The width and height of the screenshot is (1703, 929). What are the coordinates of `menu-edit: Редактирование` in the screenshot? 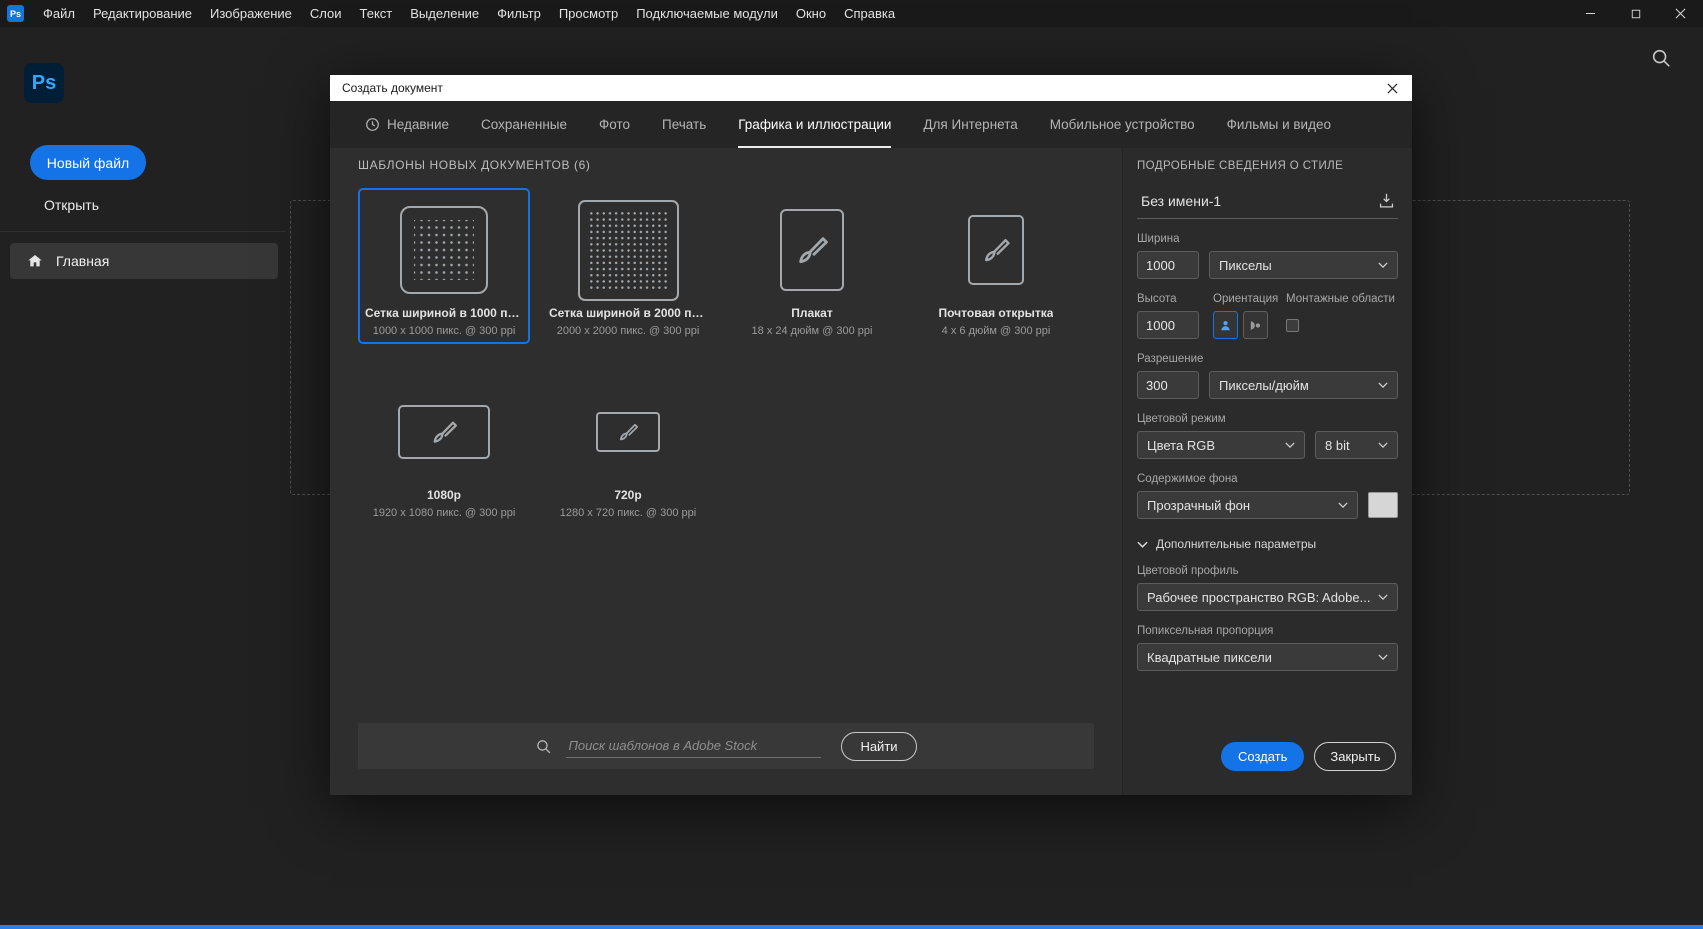 It's located at (142, 13).